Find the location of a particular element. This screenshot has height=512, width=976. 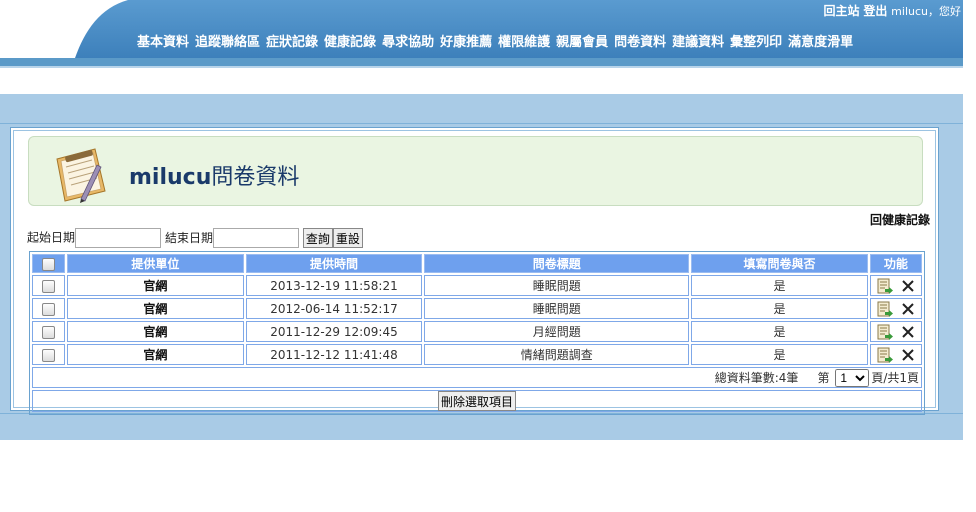

start-date-label: 起始日期 is located at coordinates (51, 237).